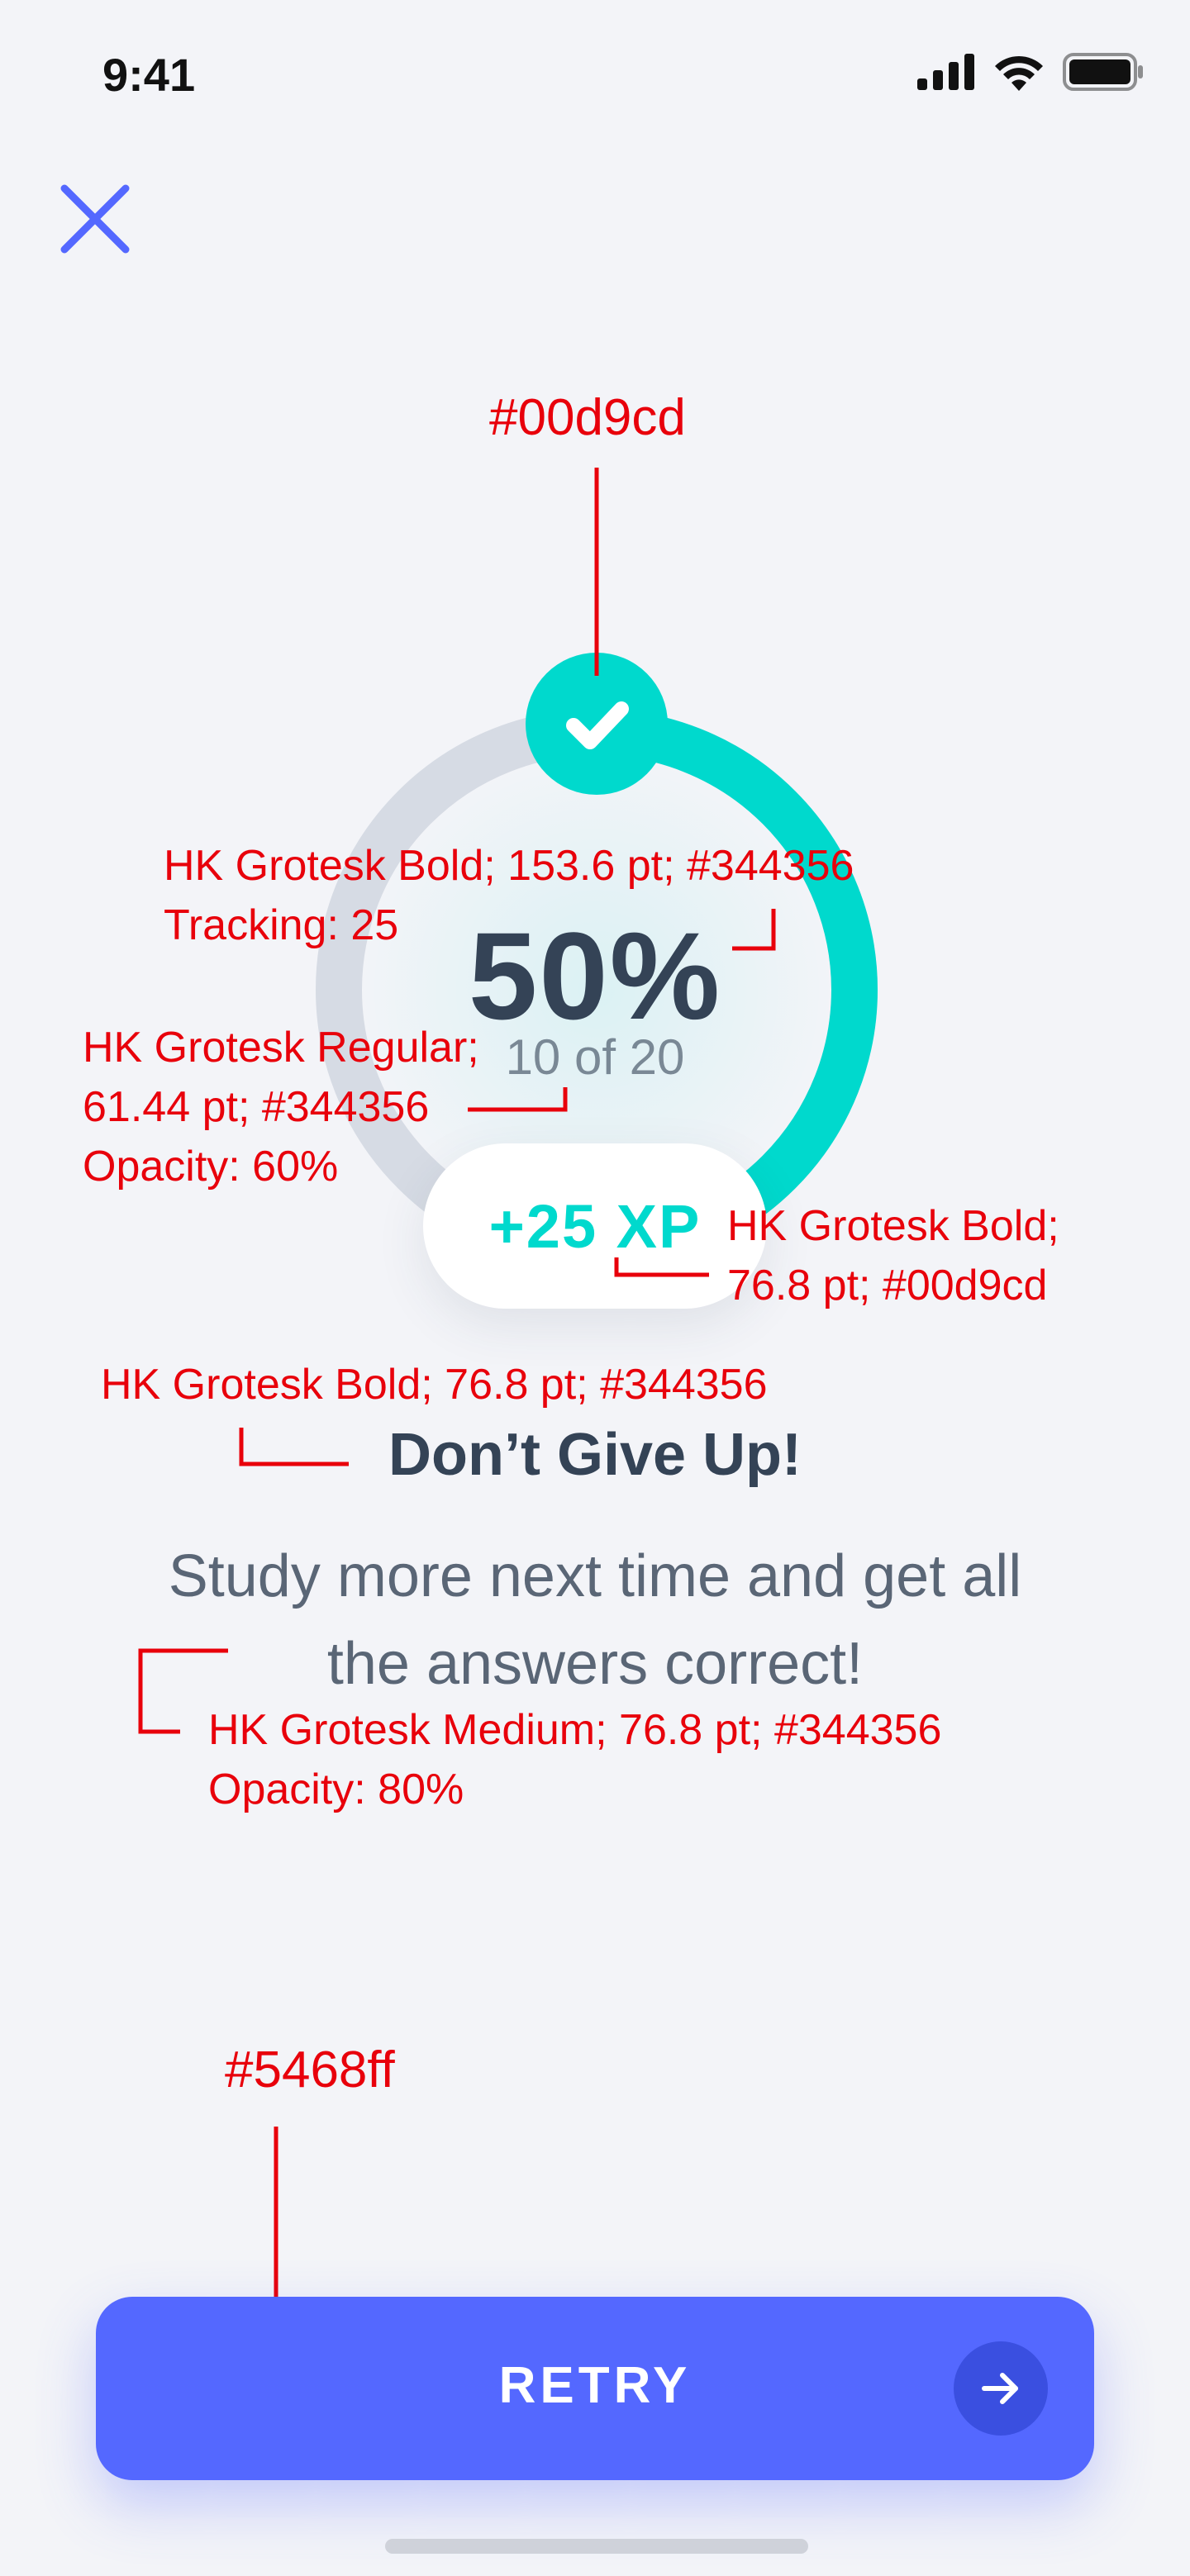 Image resolution: width=1190 pixels, height=2576 pixels. I want to click on annotation-percent-tracking: Tracking: 25, so click(281, 925).